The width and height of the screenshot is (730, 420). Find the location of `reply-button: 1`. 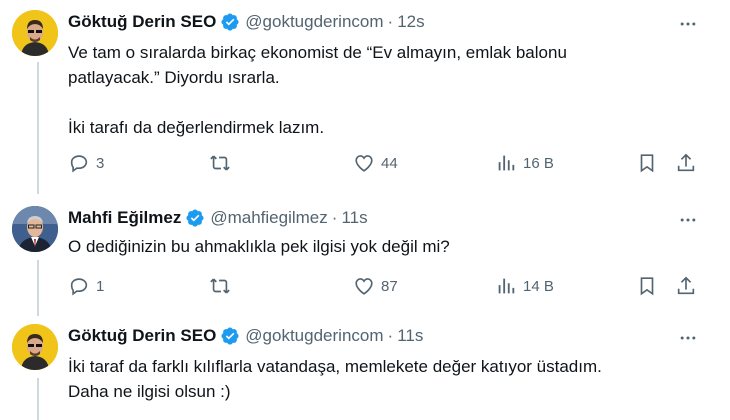

reply-button: 1 is located at coordinates (86, 286).